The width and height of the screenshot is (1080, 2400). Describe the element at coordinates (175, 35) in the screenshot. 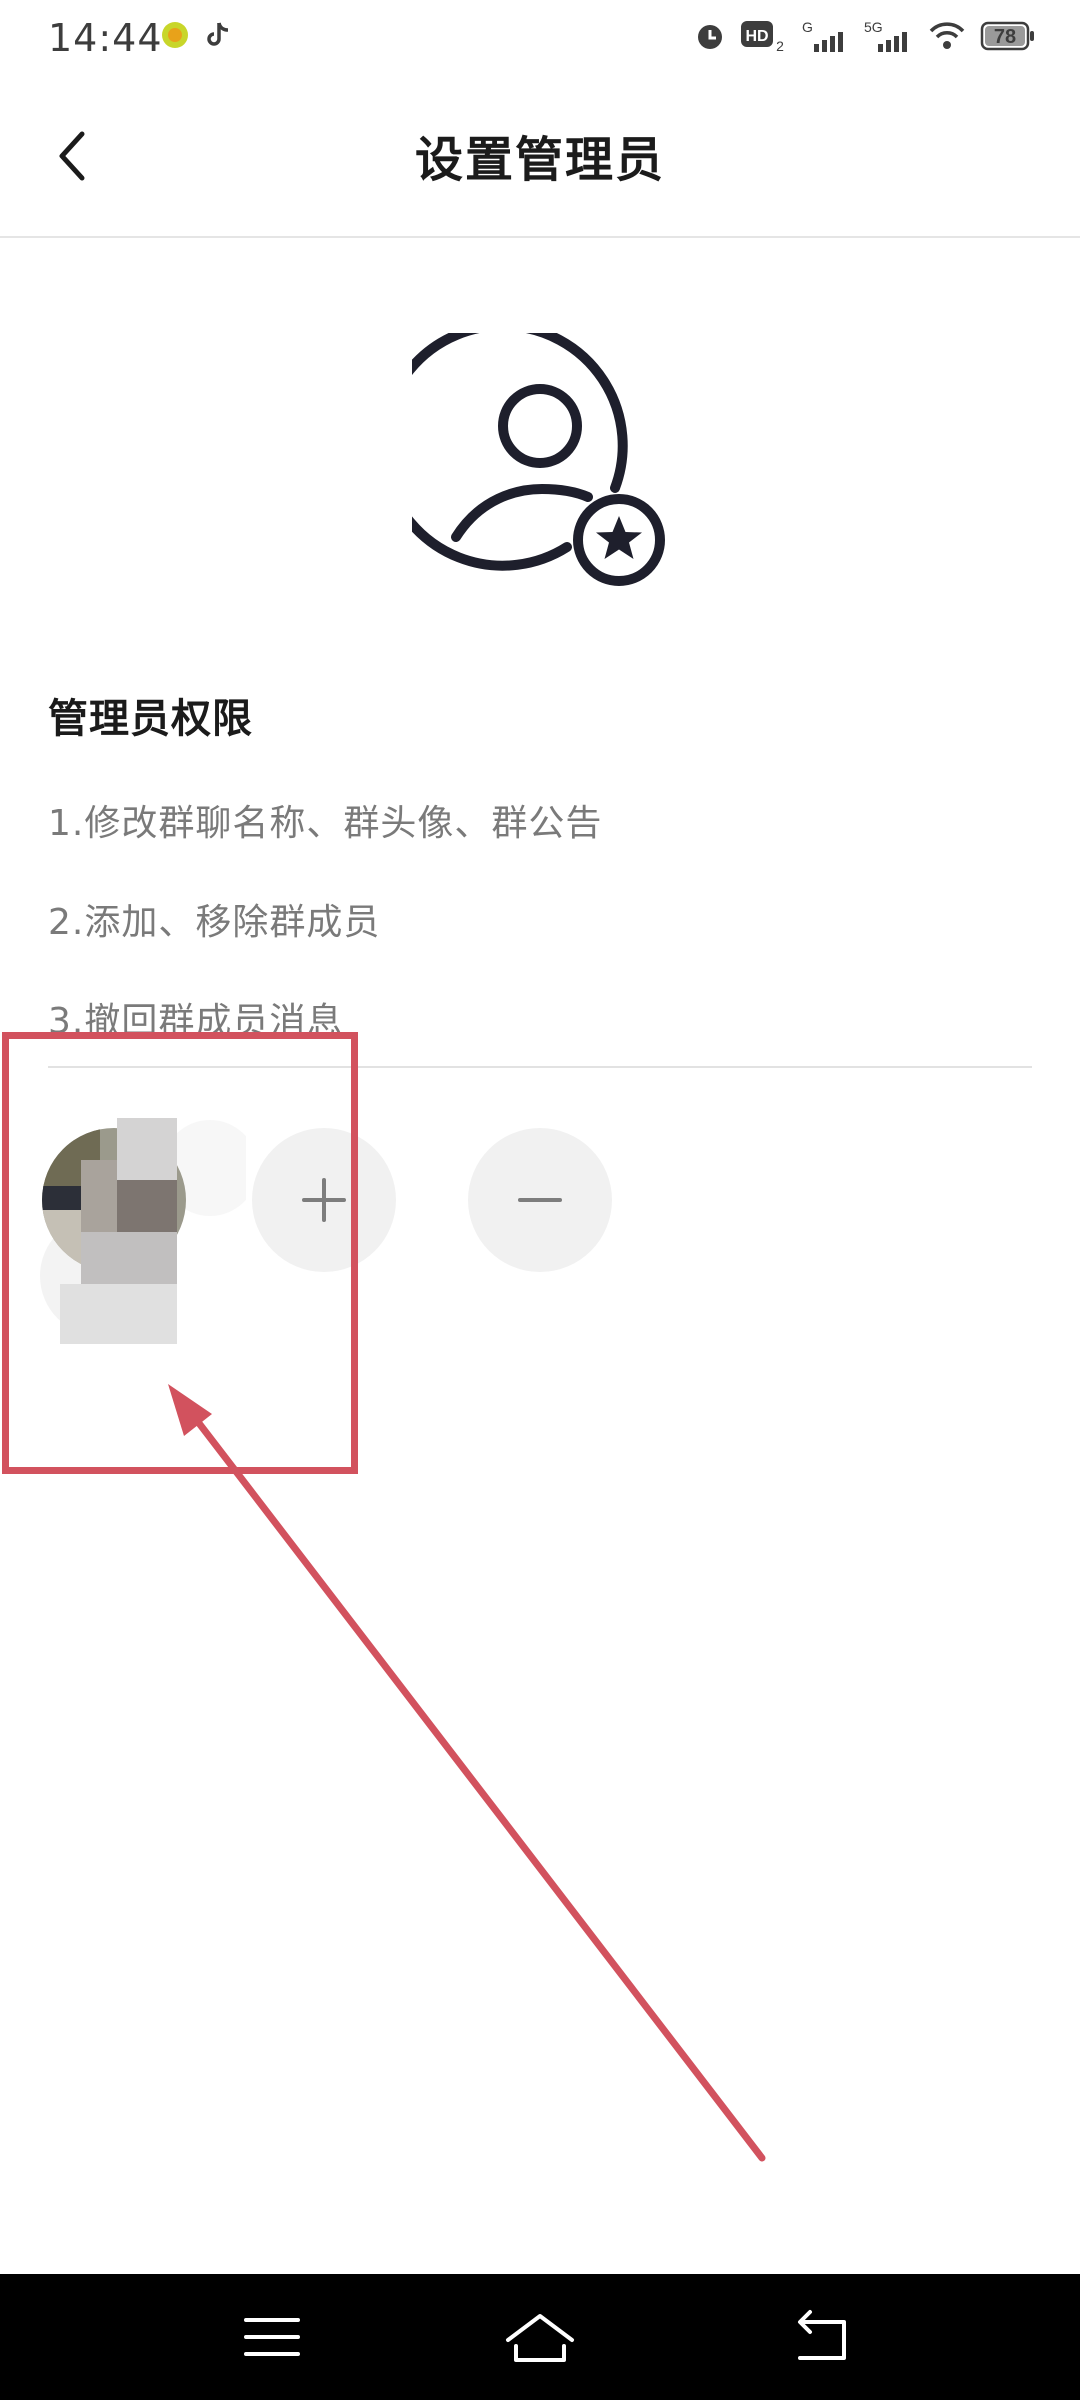

I see `app-notification-icon` at that location.